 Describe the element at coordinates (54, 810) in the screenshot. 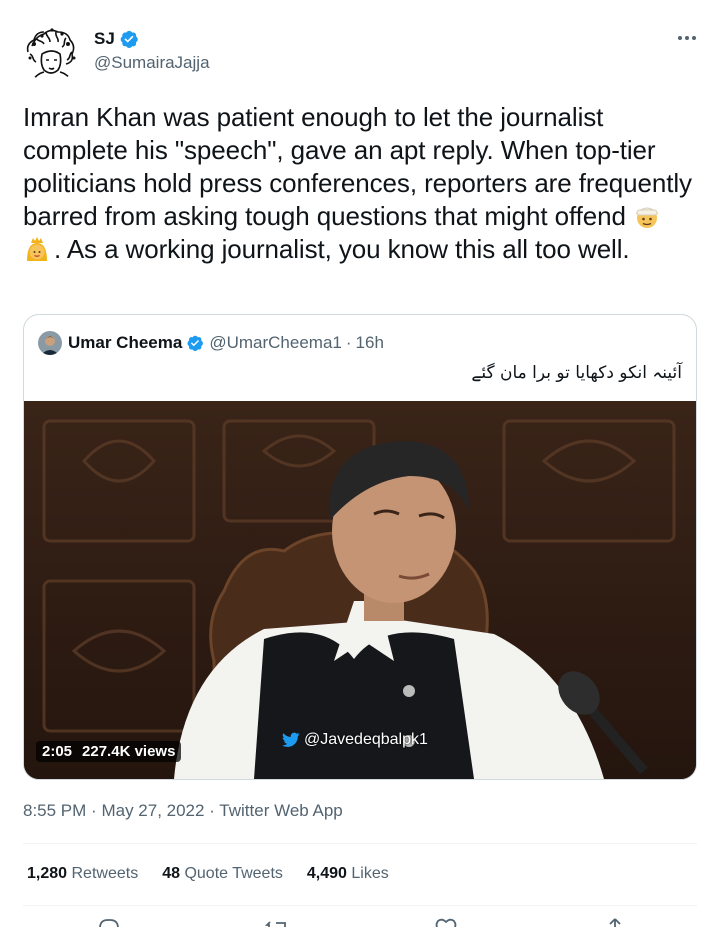

I see `tweet-time: 8:55 PM` at that location.